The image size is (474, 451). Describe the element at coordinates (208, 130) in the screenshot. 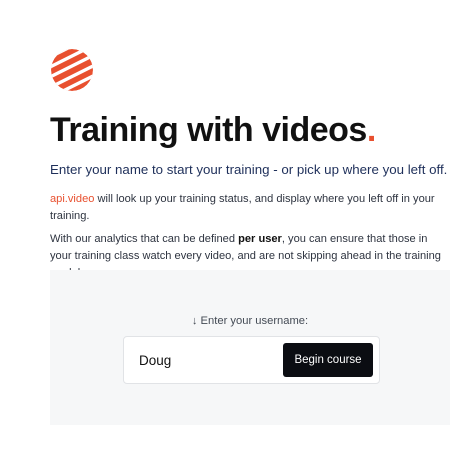

I see `page-title-text: Training with videos` at that location.